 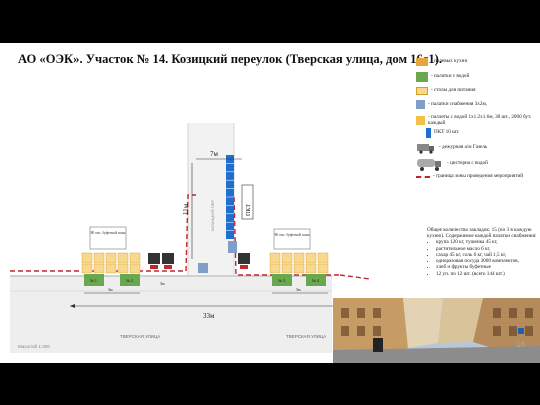 What do you see at coordinates (129, 280) in the screenshot?
I see `tent-label: № 2` at bounding box center [129, 280].